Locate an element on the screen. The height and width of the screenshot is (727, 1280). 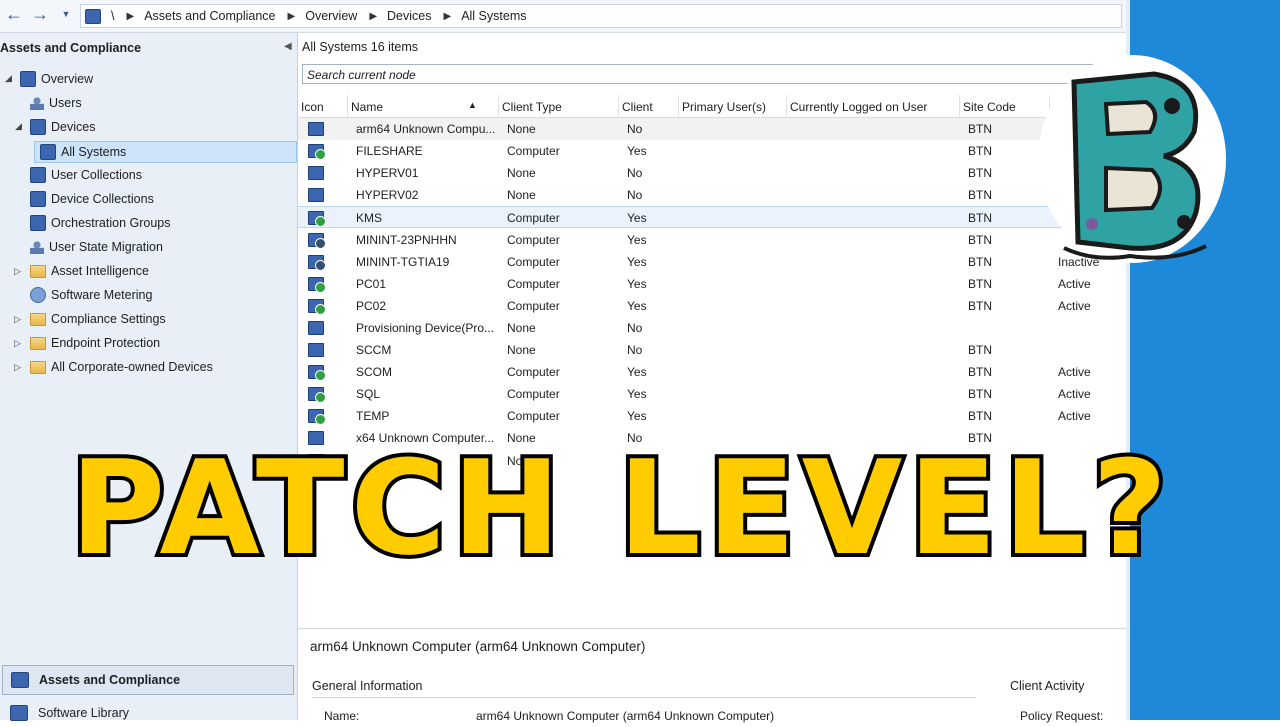
collapse-pane-icon: ◀ is located at coordinates (288, 46).